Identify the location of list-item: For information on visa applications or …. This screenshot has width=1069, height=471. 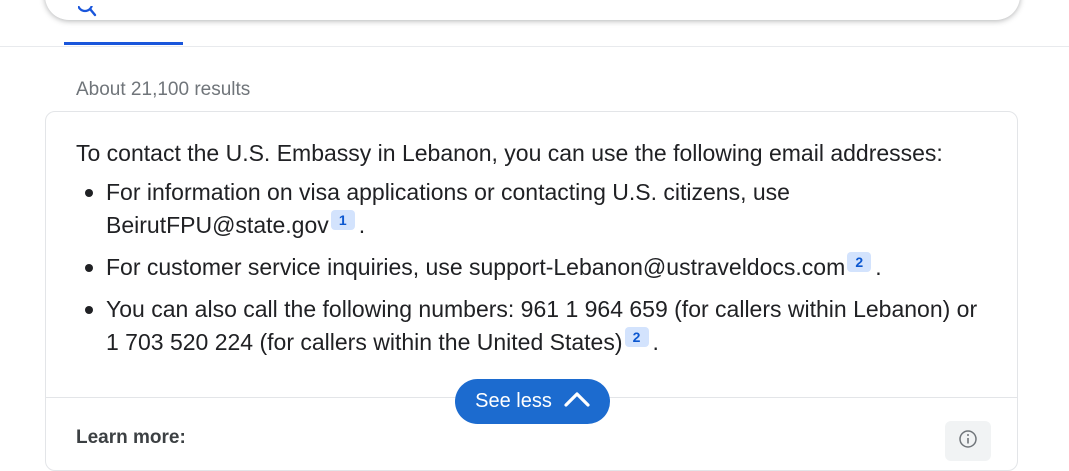
(536, 209).